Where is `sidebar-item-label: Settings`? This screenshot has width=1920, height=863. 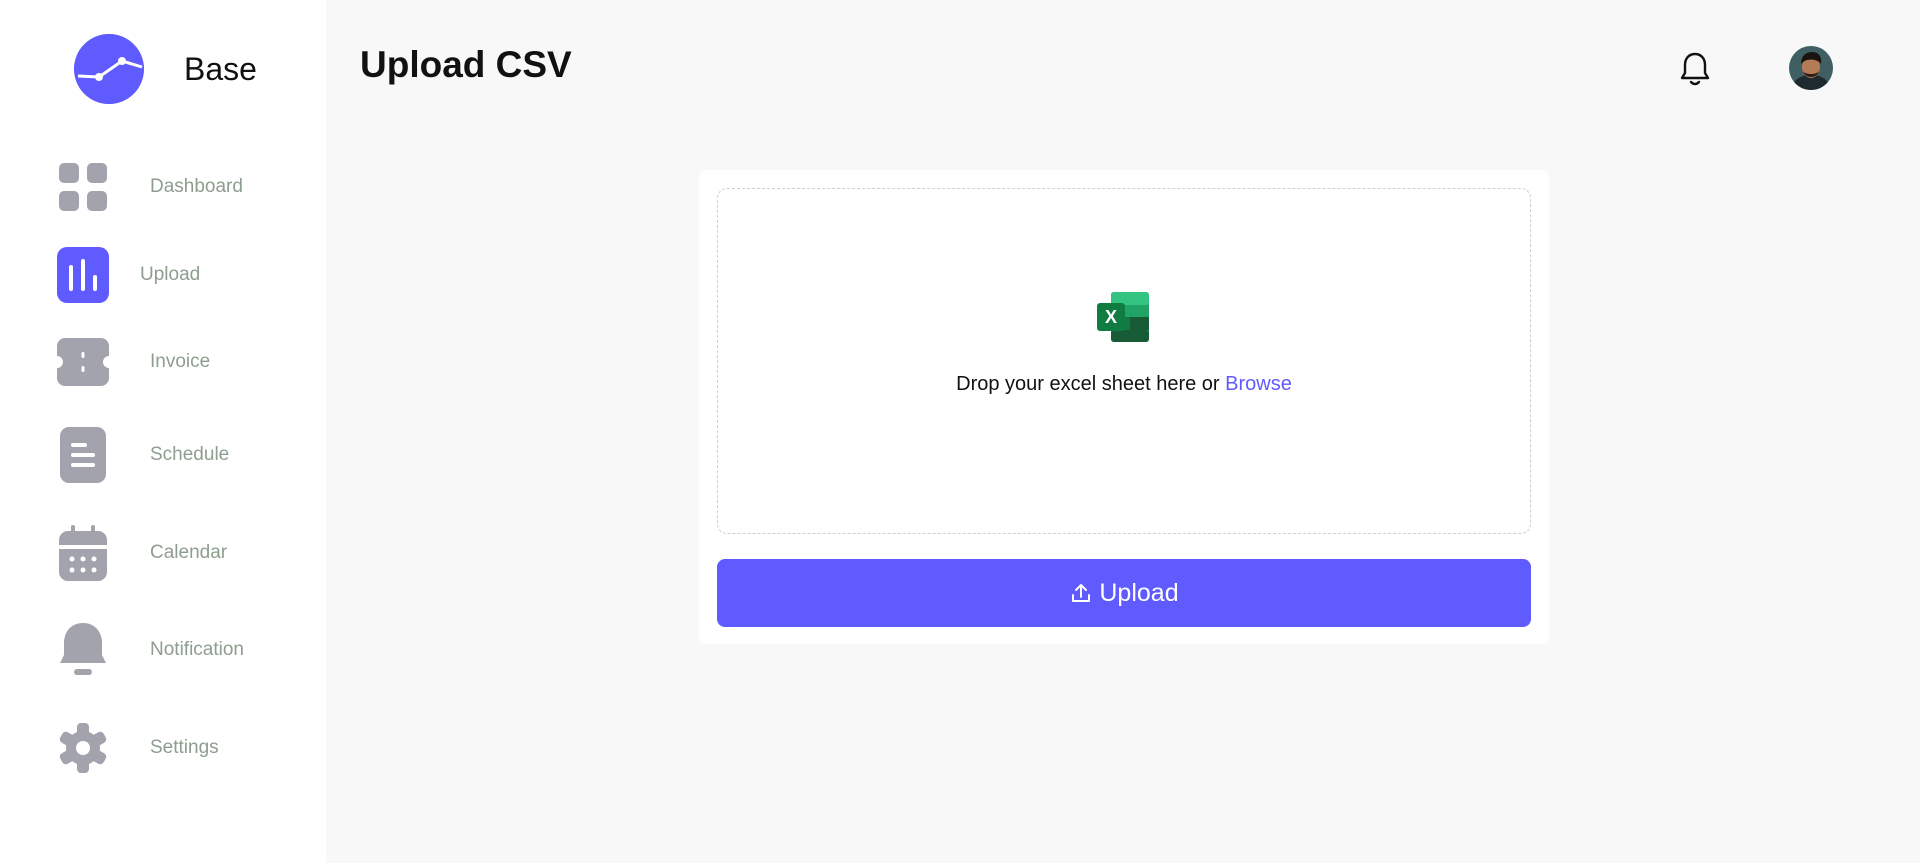 sidebar-item-label: Settings is located at coordinates (184, 747).